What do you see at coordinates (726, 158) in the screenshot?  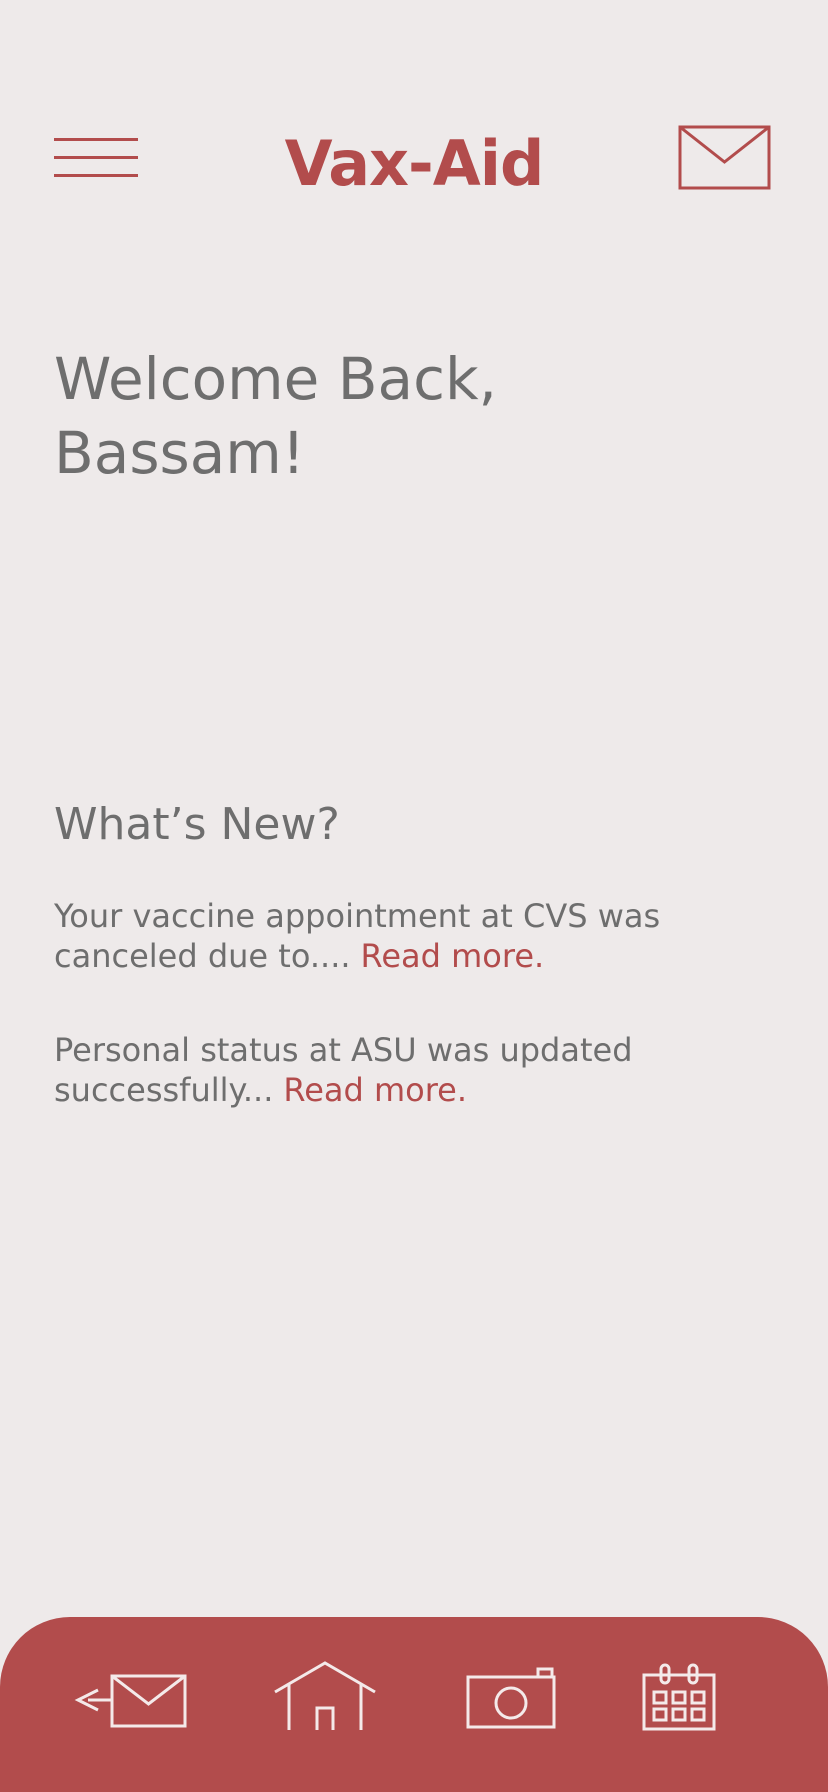 I see `envelope-icon` at bounding box center [726, 158].